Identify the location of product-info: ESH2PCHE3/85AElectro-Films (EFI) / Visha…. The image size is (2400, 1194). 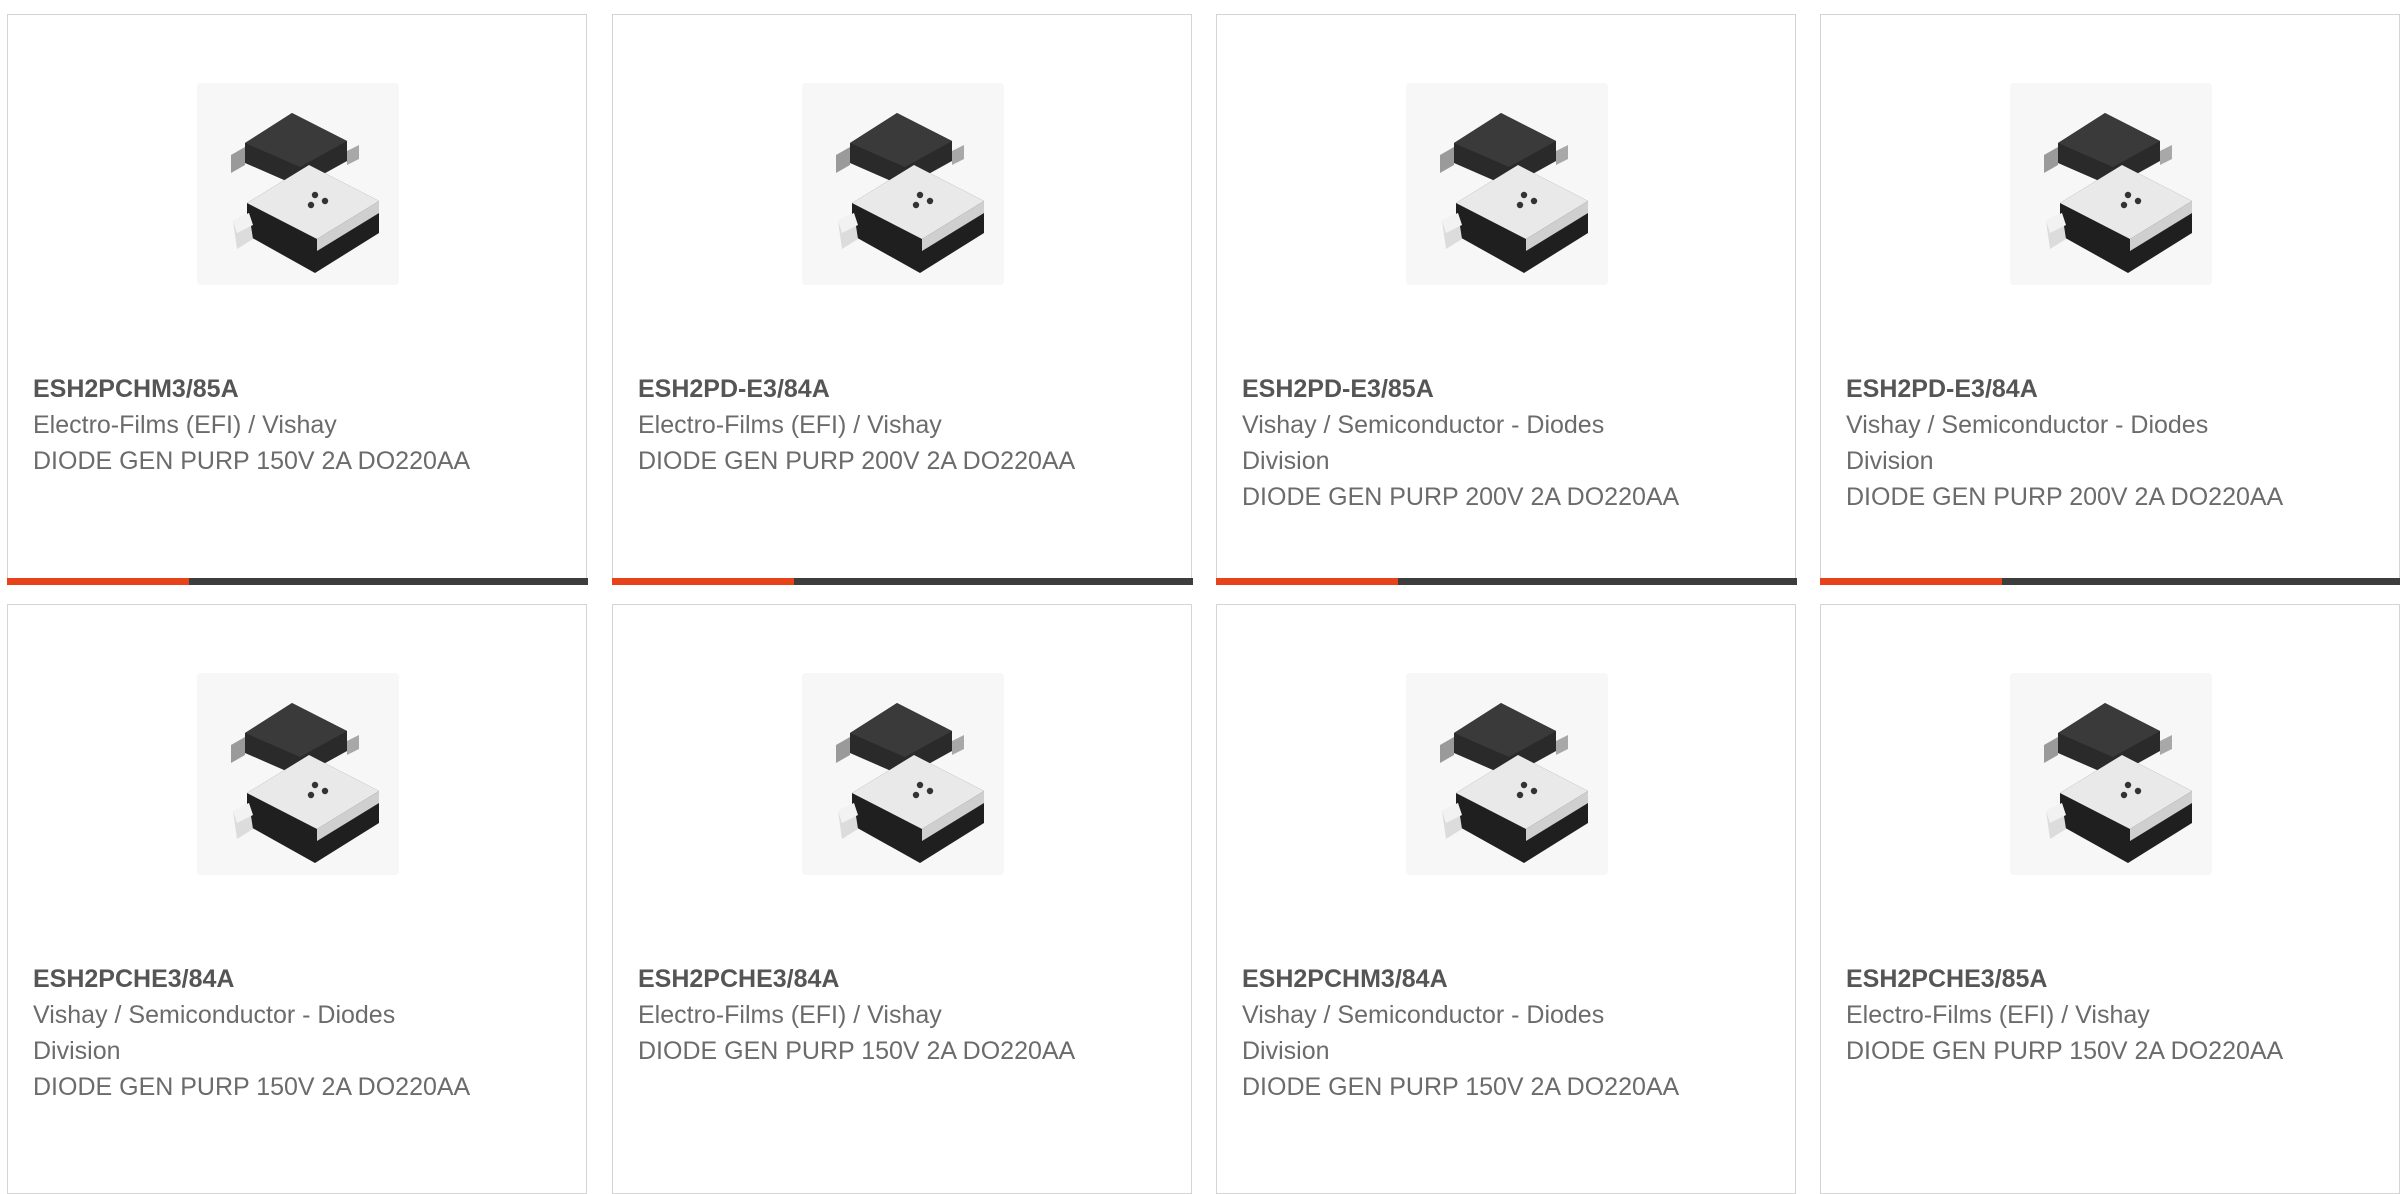
(2071, 1015).